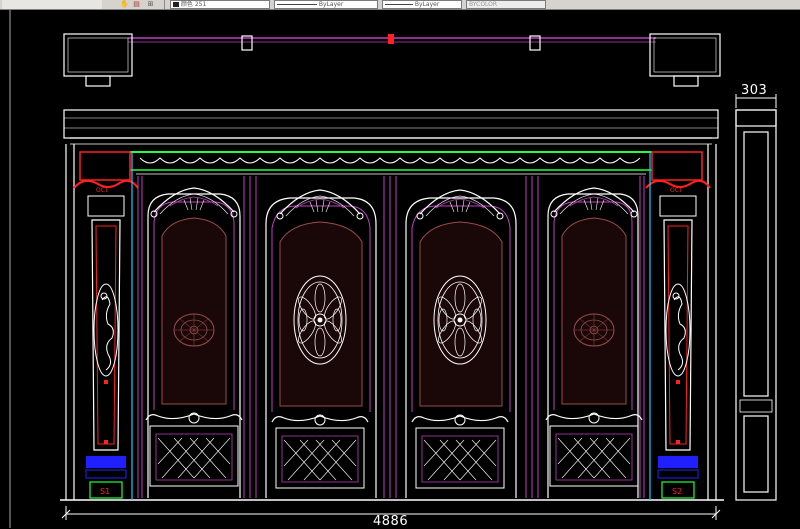 Image resolution: width=800 pixels, height=529 pixels. Describe the element at coordinates (220, 4) in the screenshot. I see `color-dropdown: 颜色 251` at that location.